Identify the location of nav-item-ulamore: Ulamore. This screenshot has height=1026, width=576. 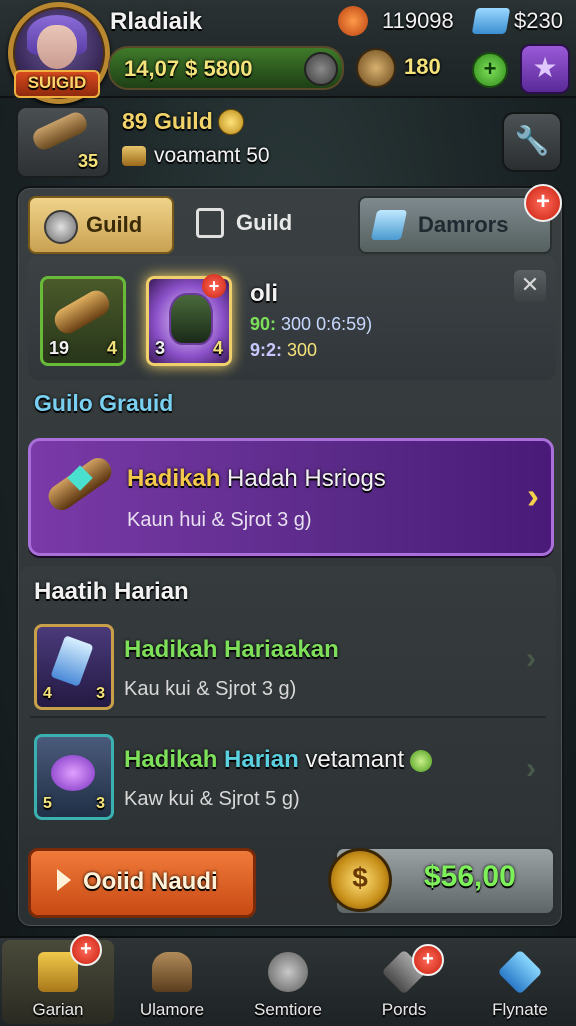
(172, 982).